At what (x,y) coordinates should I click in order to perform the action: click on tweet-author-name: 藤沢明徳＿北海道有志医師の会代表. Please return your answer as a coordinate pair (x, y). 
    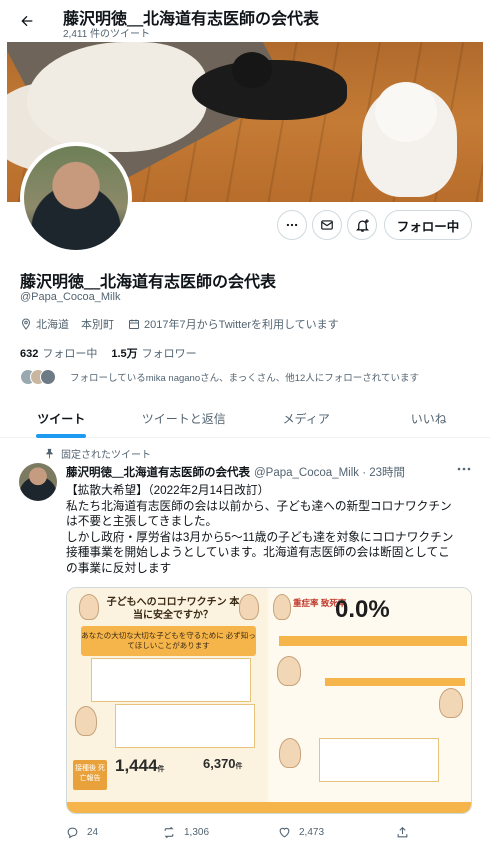
    Looking at the image, I should click on (158, 472).